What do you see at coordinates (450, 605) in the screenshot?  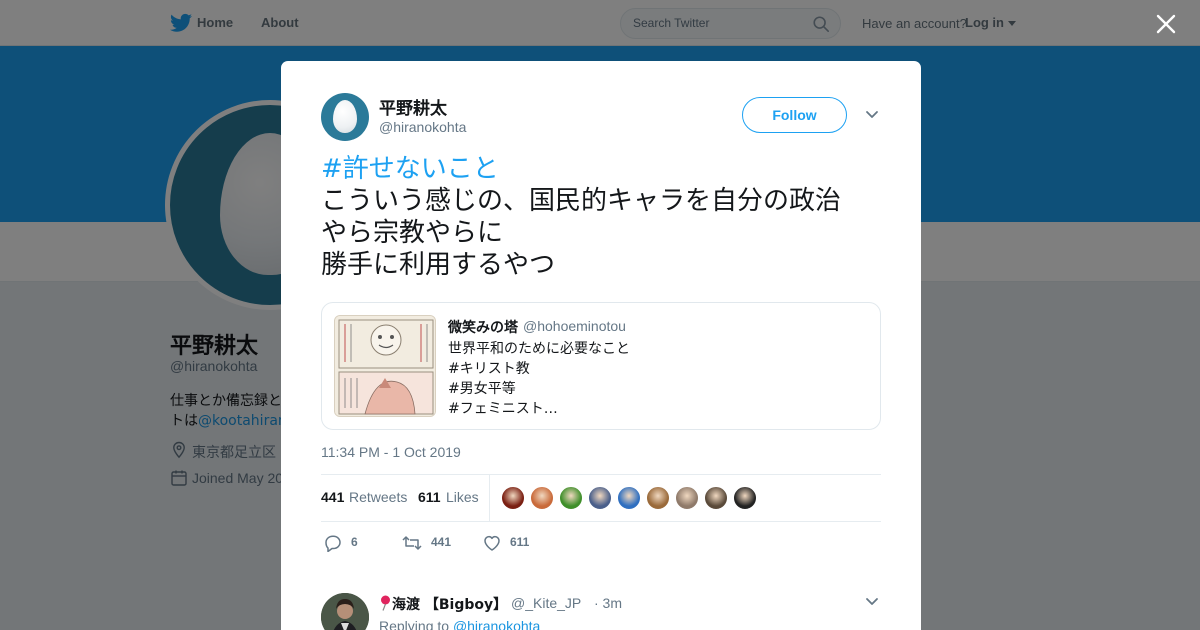 I see `reply-author-name-text: 海渡 【Bigboy】` at bounding box center [450, 605].